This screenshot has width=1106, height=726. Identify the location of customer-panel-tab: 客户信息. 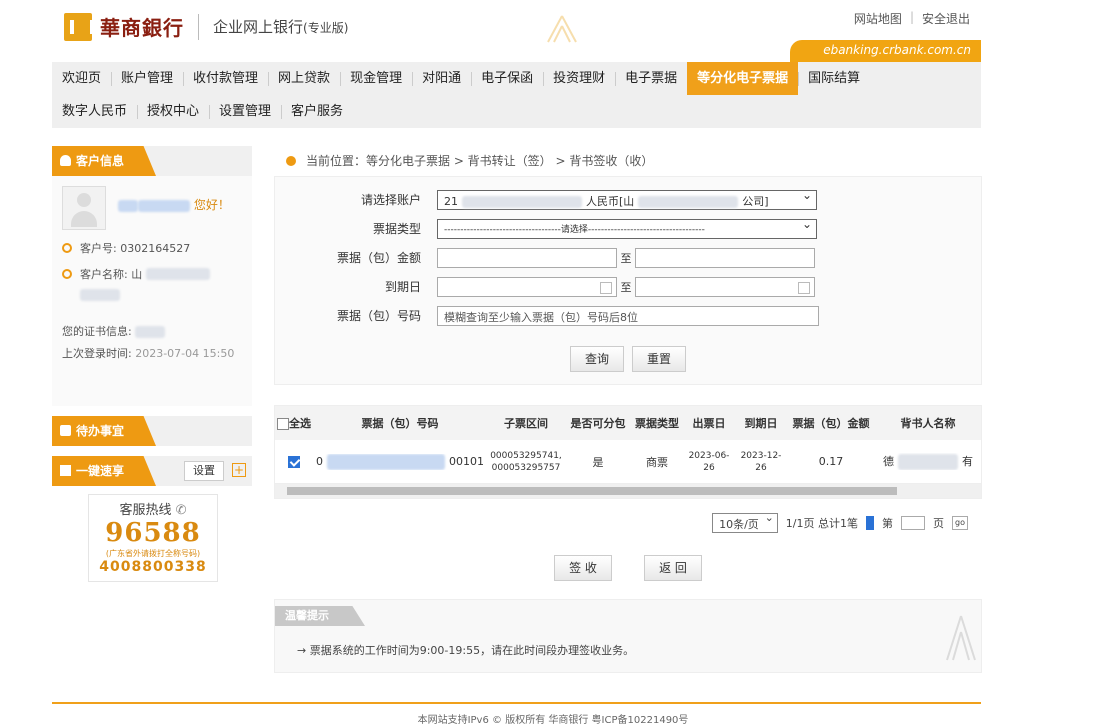
(104, 161).